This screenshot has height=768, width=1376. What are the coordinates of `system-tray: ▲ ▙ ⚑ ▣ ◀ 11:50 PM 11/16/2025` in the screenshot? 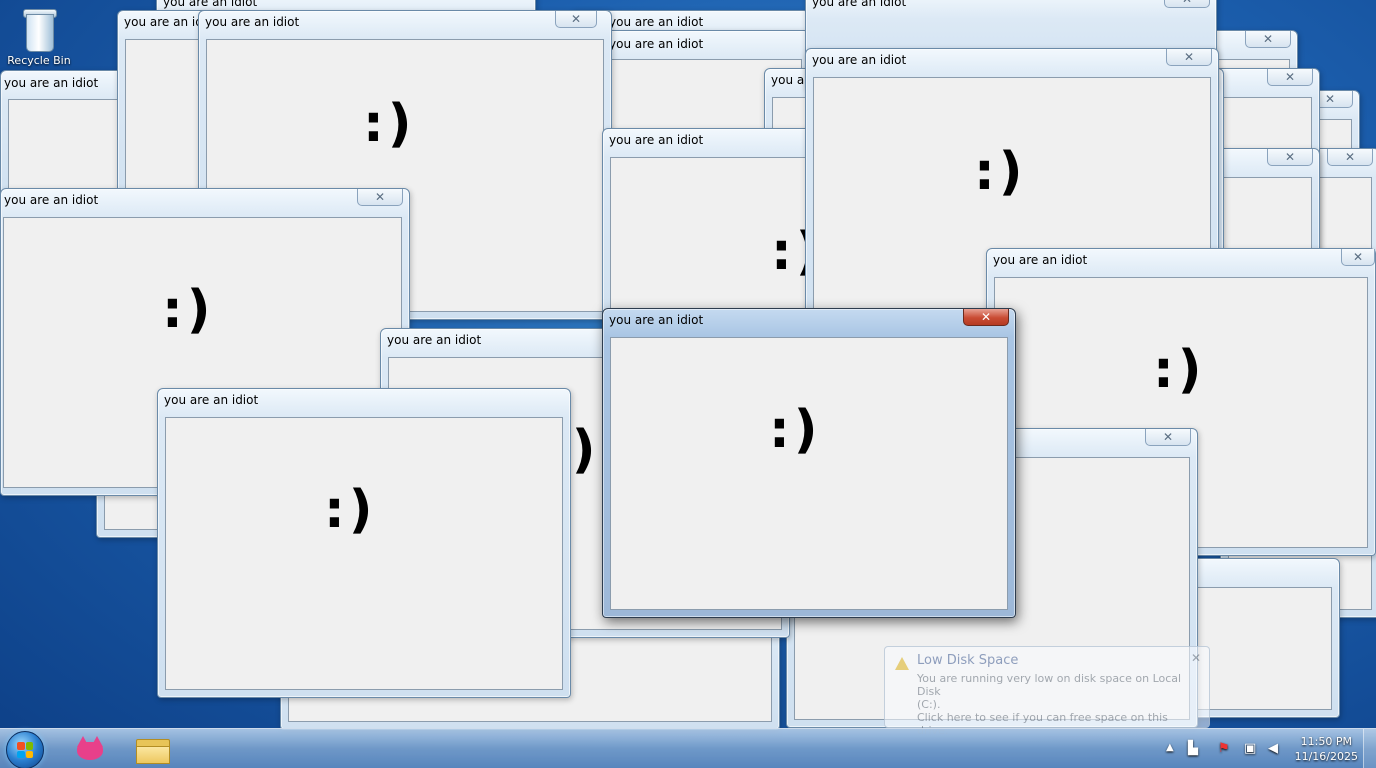 It's located at (1266, 748).